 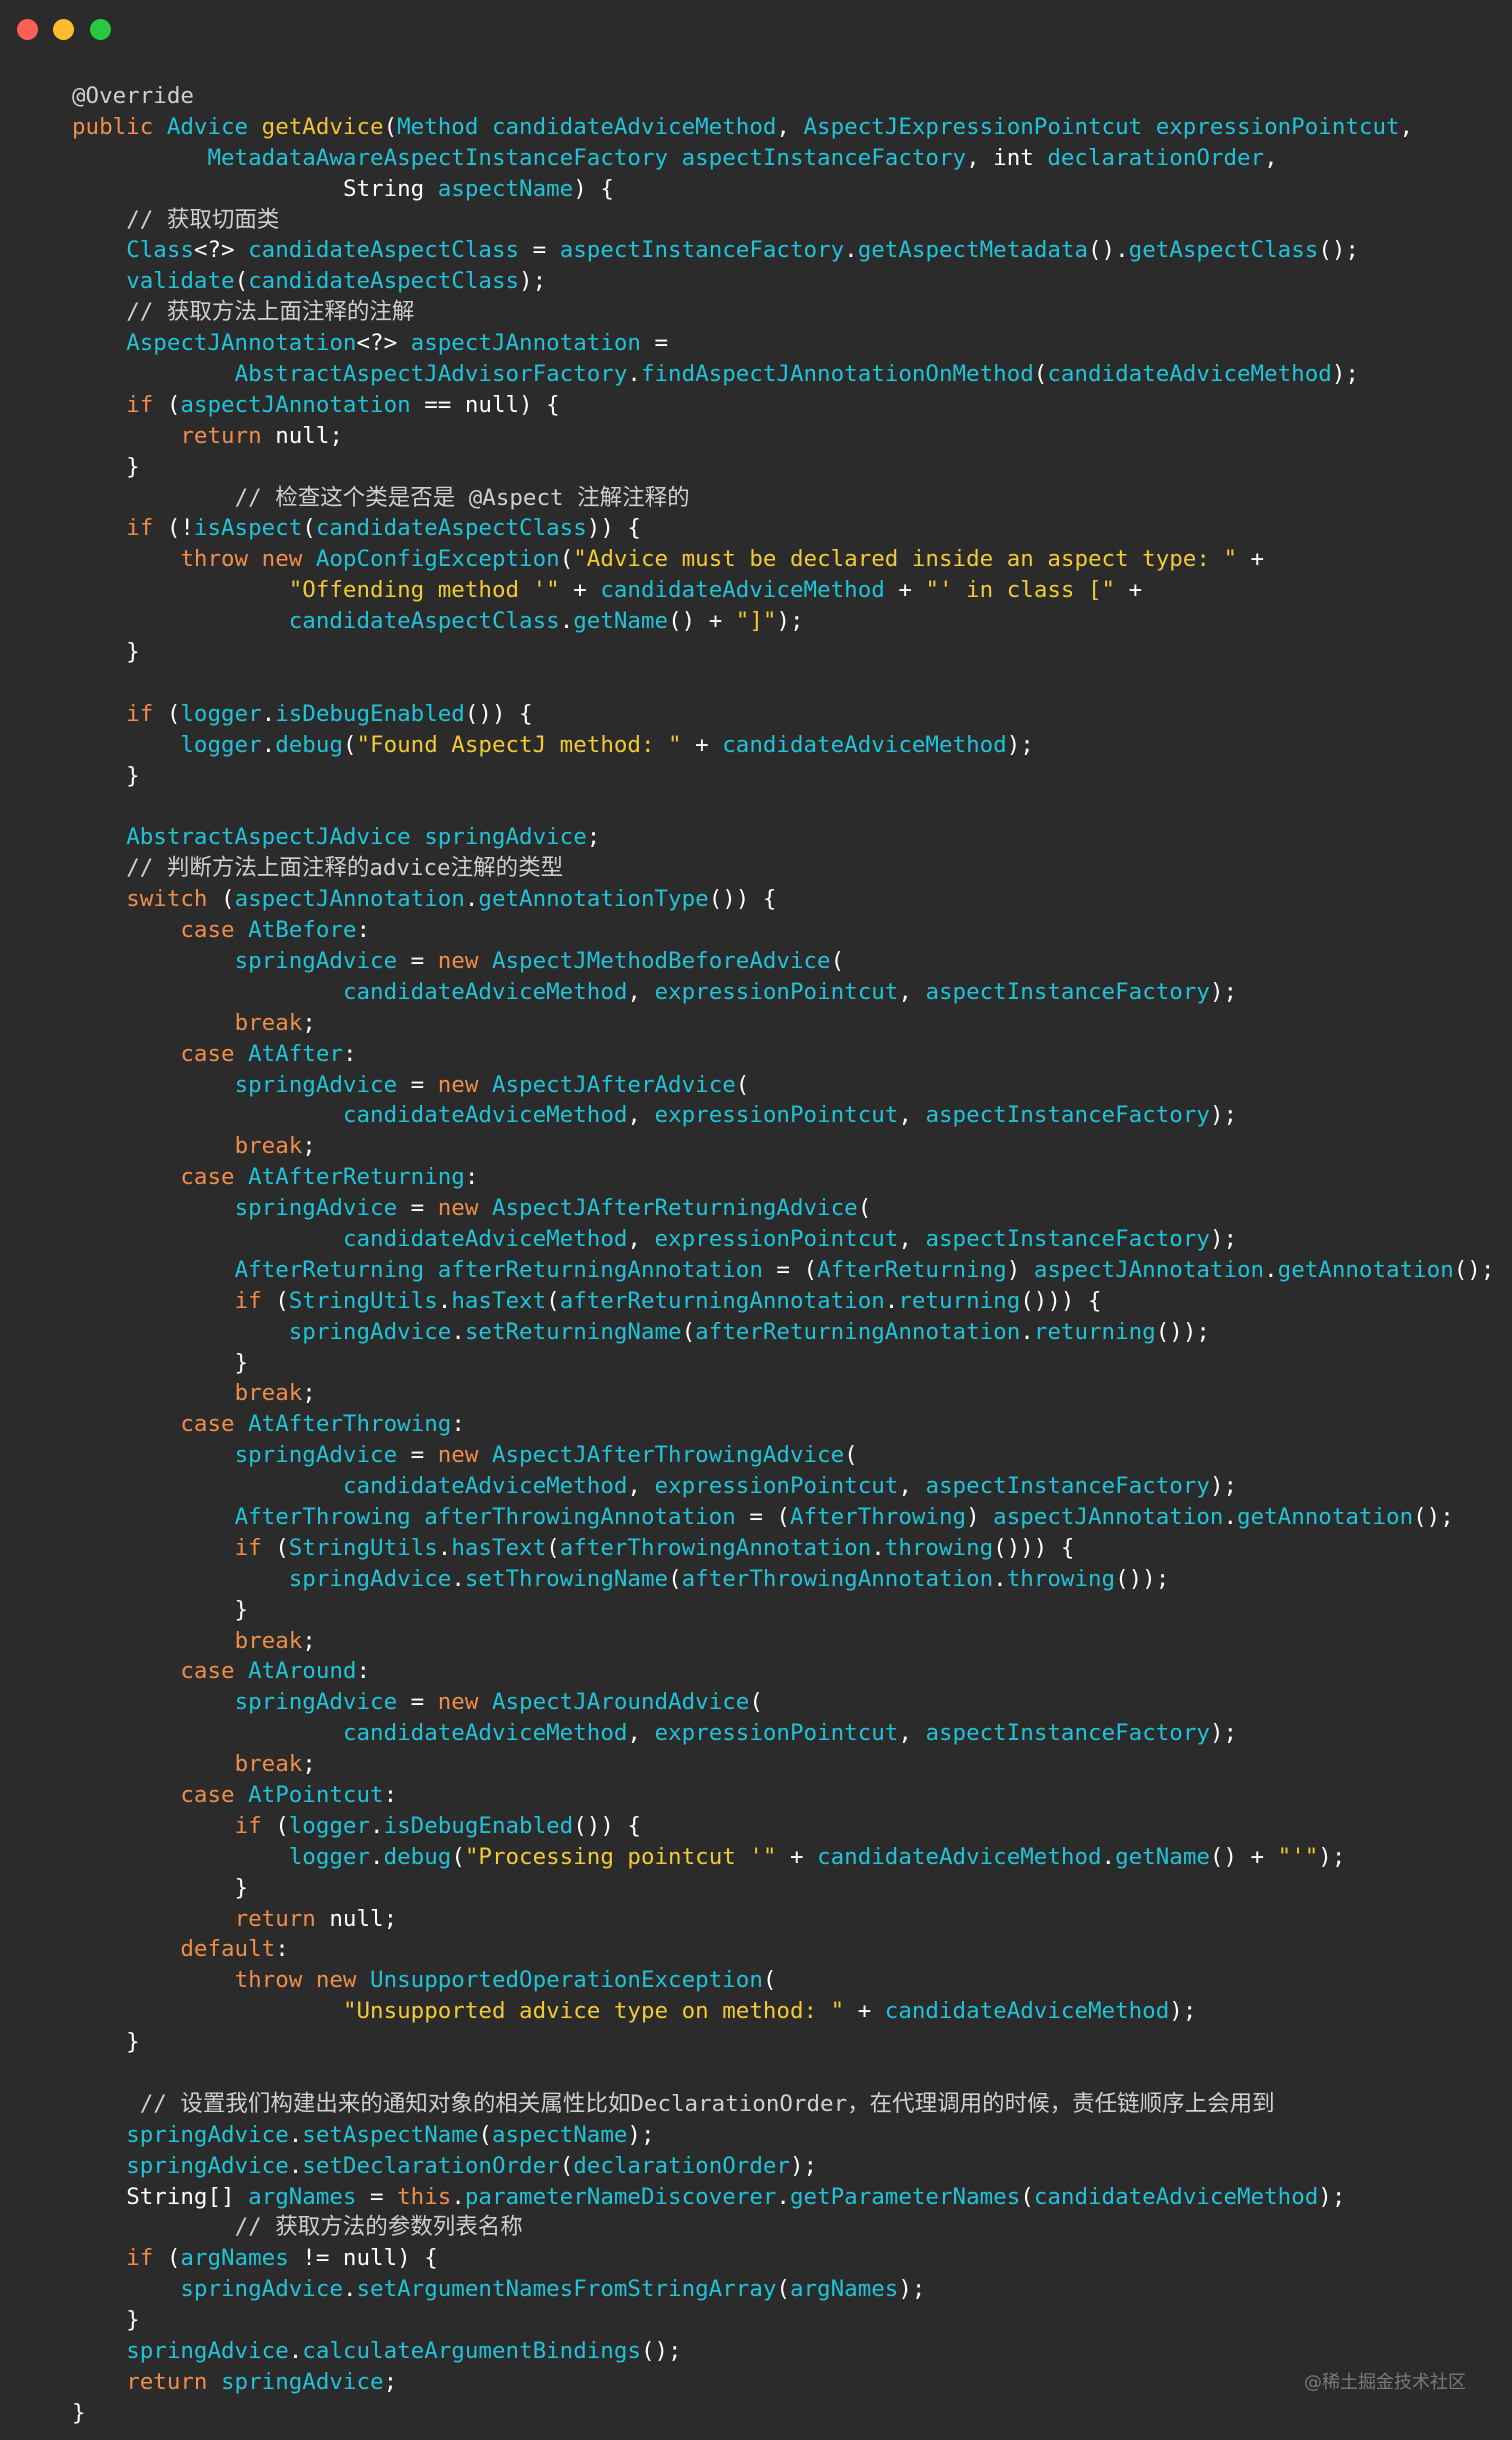 What do you see at coordinates (499, 1547) in the screenshot?
I see `code-token: hasText` at bounding box center [499, 1547].